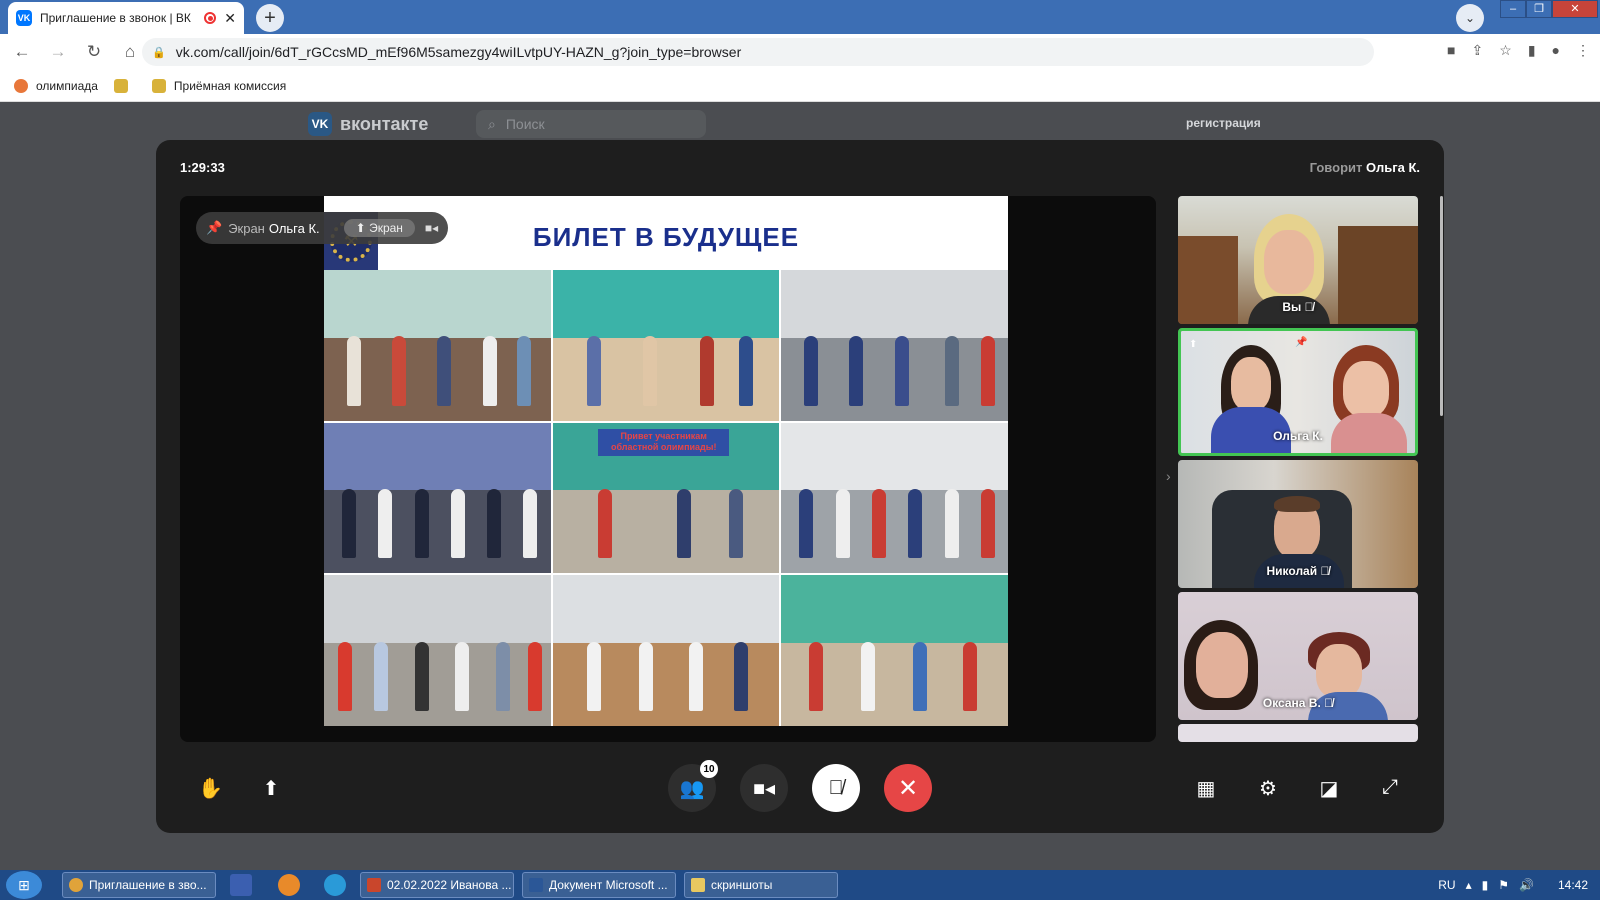  Describe the element at coordinates (1206, 788) in the screenshot. I see `grid-layout-button: ▦` at that location.